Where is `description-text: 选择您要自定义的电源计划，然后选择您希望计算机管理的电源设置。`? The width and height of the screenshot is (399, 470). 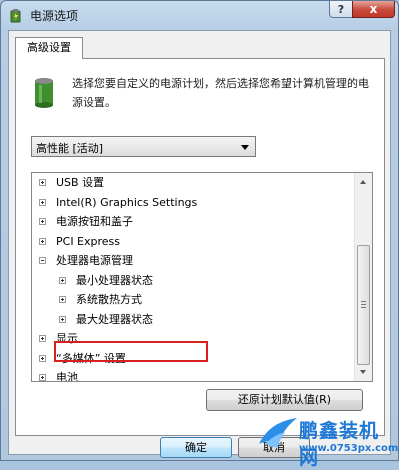 description-text: 选择您要自定义的电源计划，然后选择您希望计算机管理的电源设置。 is located at coordinates (220, 93).